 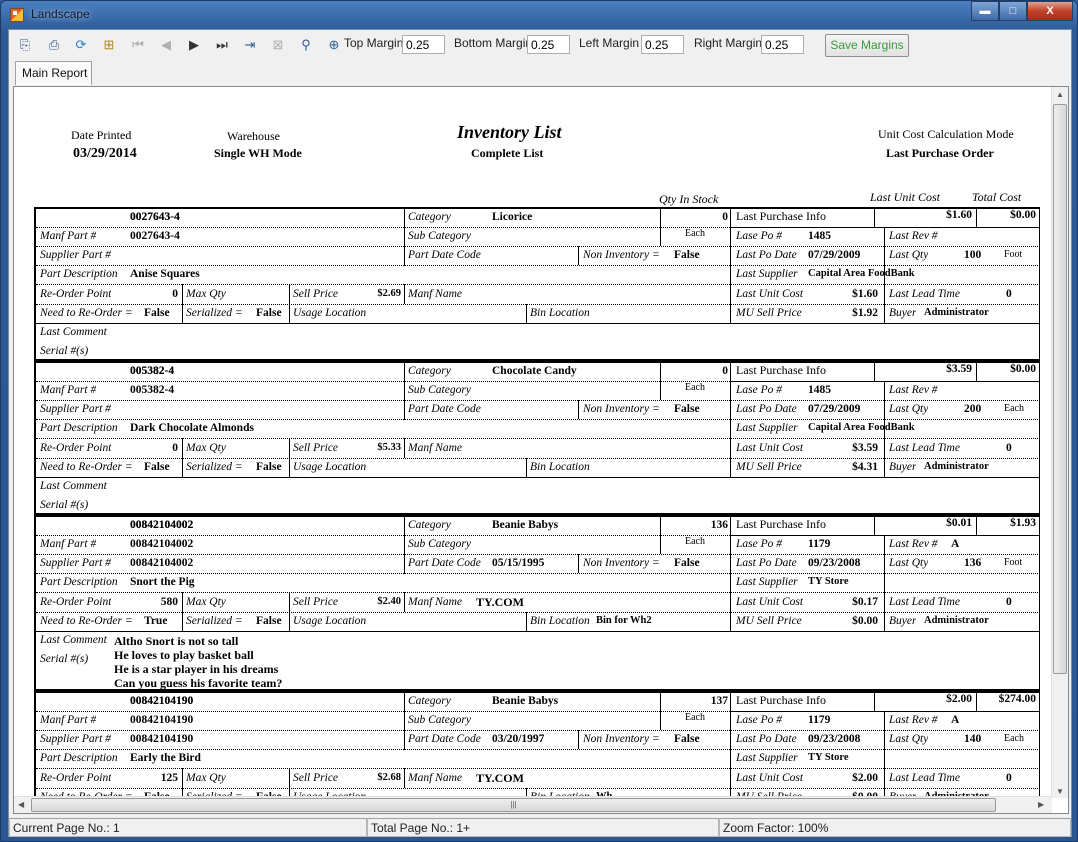 What do you see at coordinates (17, 15) in the screenshot?
I see `app-icon` at bounding box center [17, 15].